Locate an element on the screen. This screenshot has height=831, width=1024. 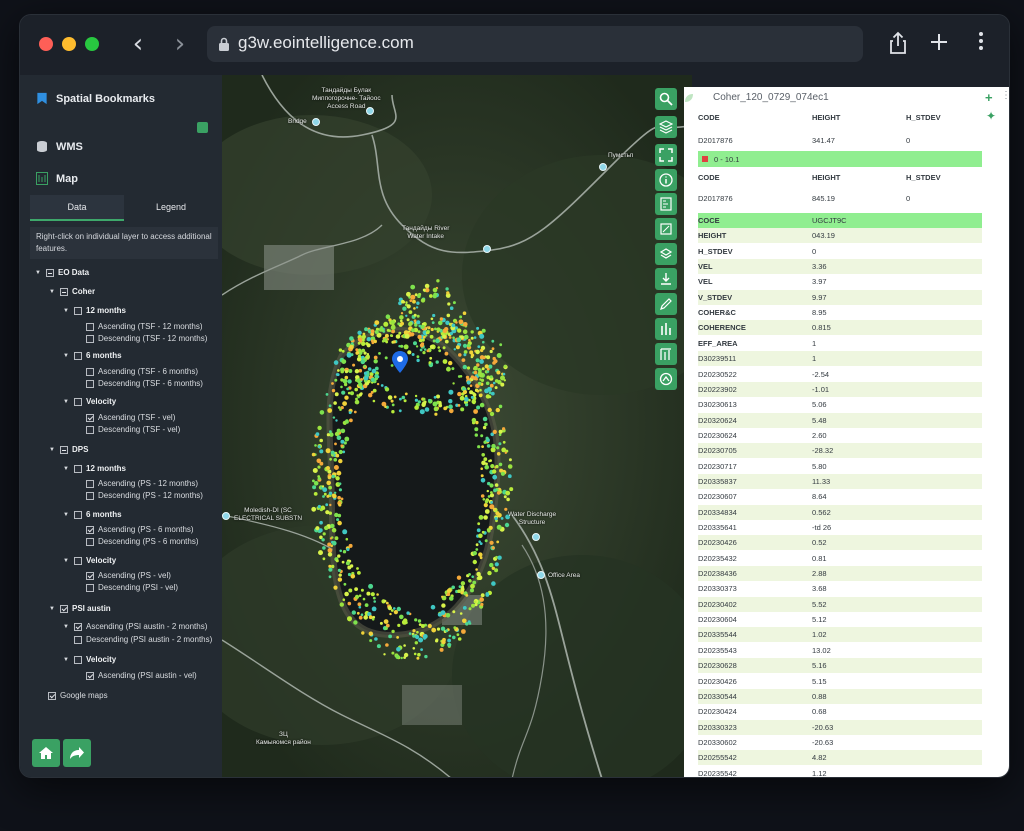
attribute-row: D20334834 0.562 is located at coordinates (840, 512).